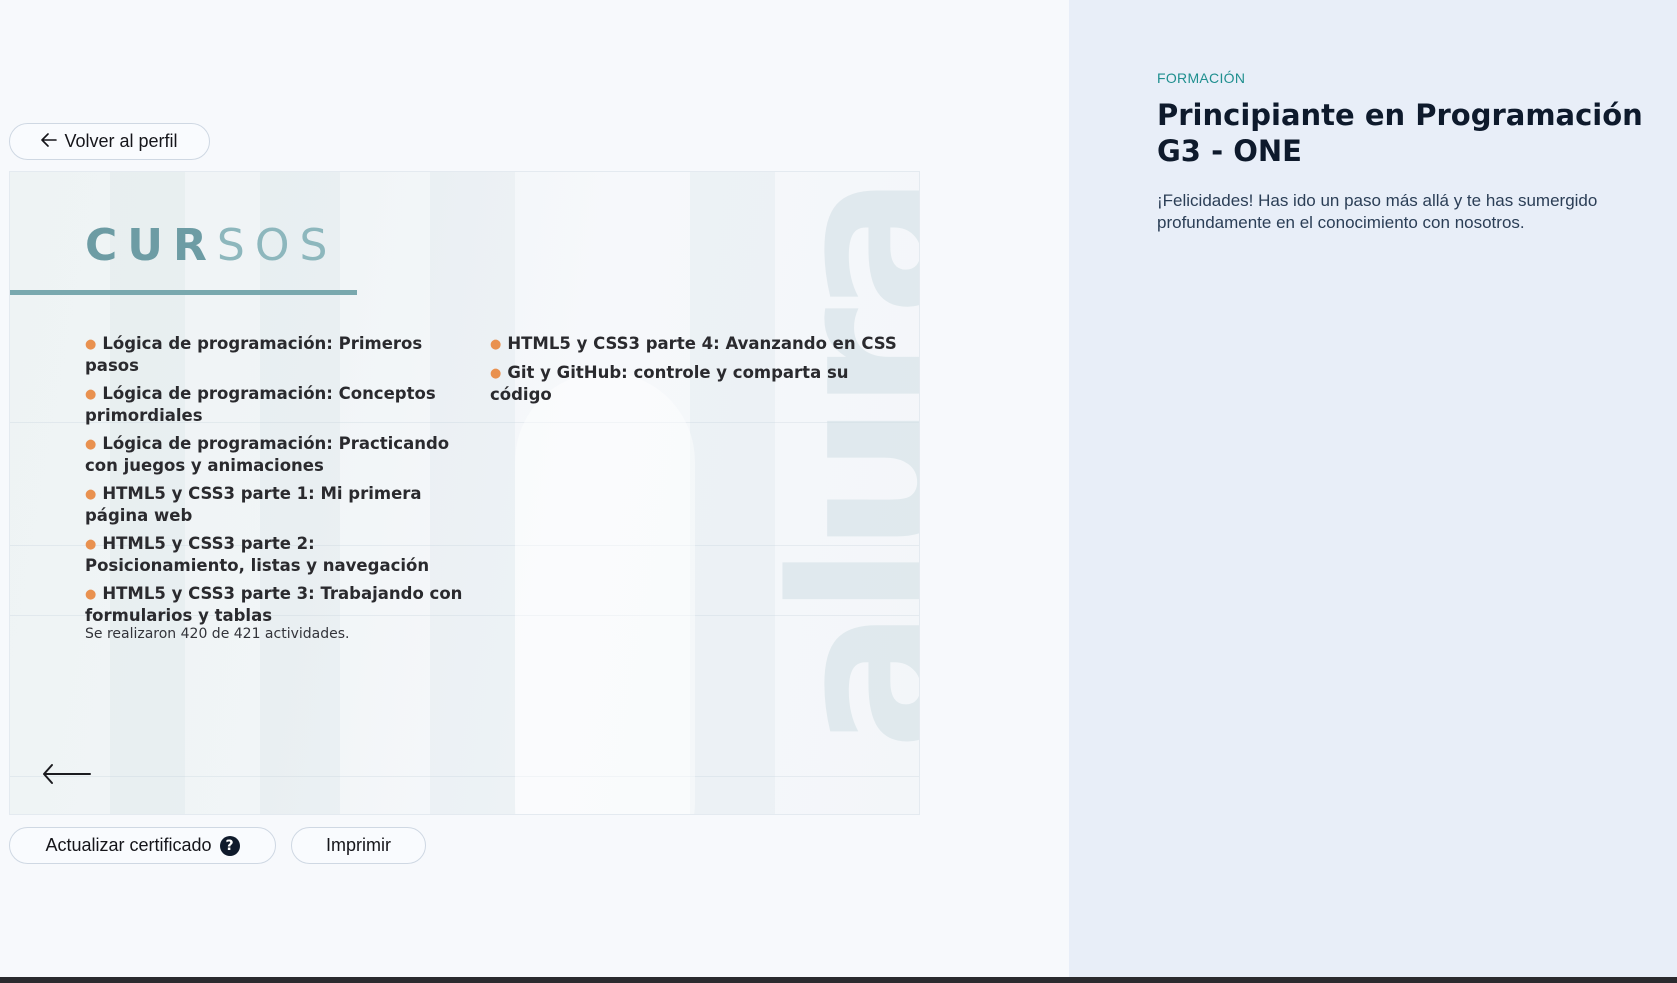 The height and width of the screenshot is (983, 1677). Describe the element at coordinates (121, 141) in the screenshot. I see `back-button-label: Volver al perfil` at that location.